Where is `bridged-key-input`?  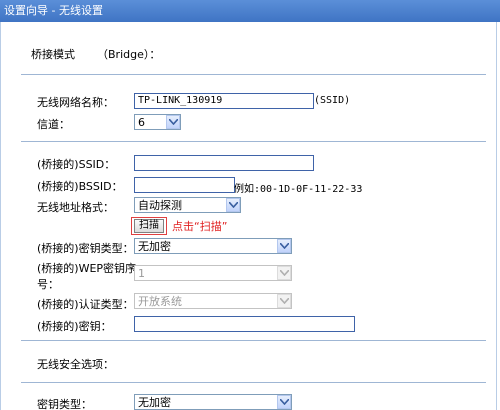
bridged-key-input is located at coordinates (244, 324).